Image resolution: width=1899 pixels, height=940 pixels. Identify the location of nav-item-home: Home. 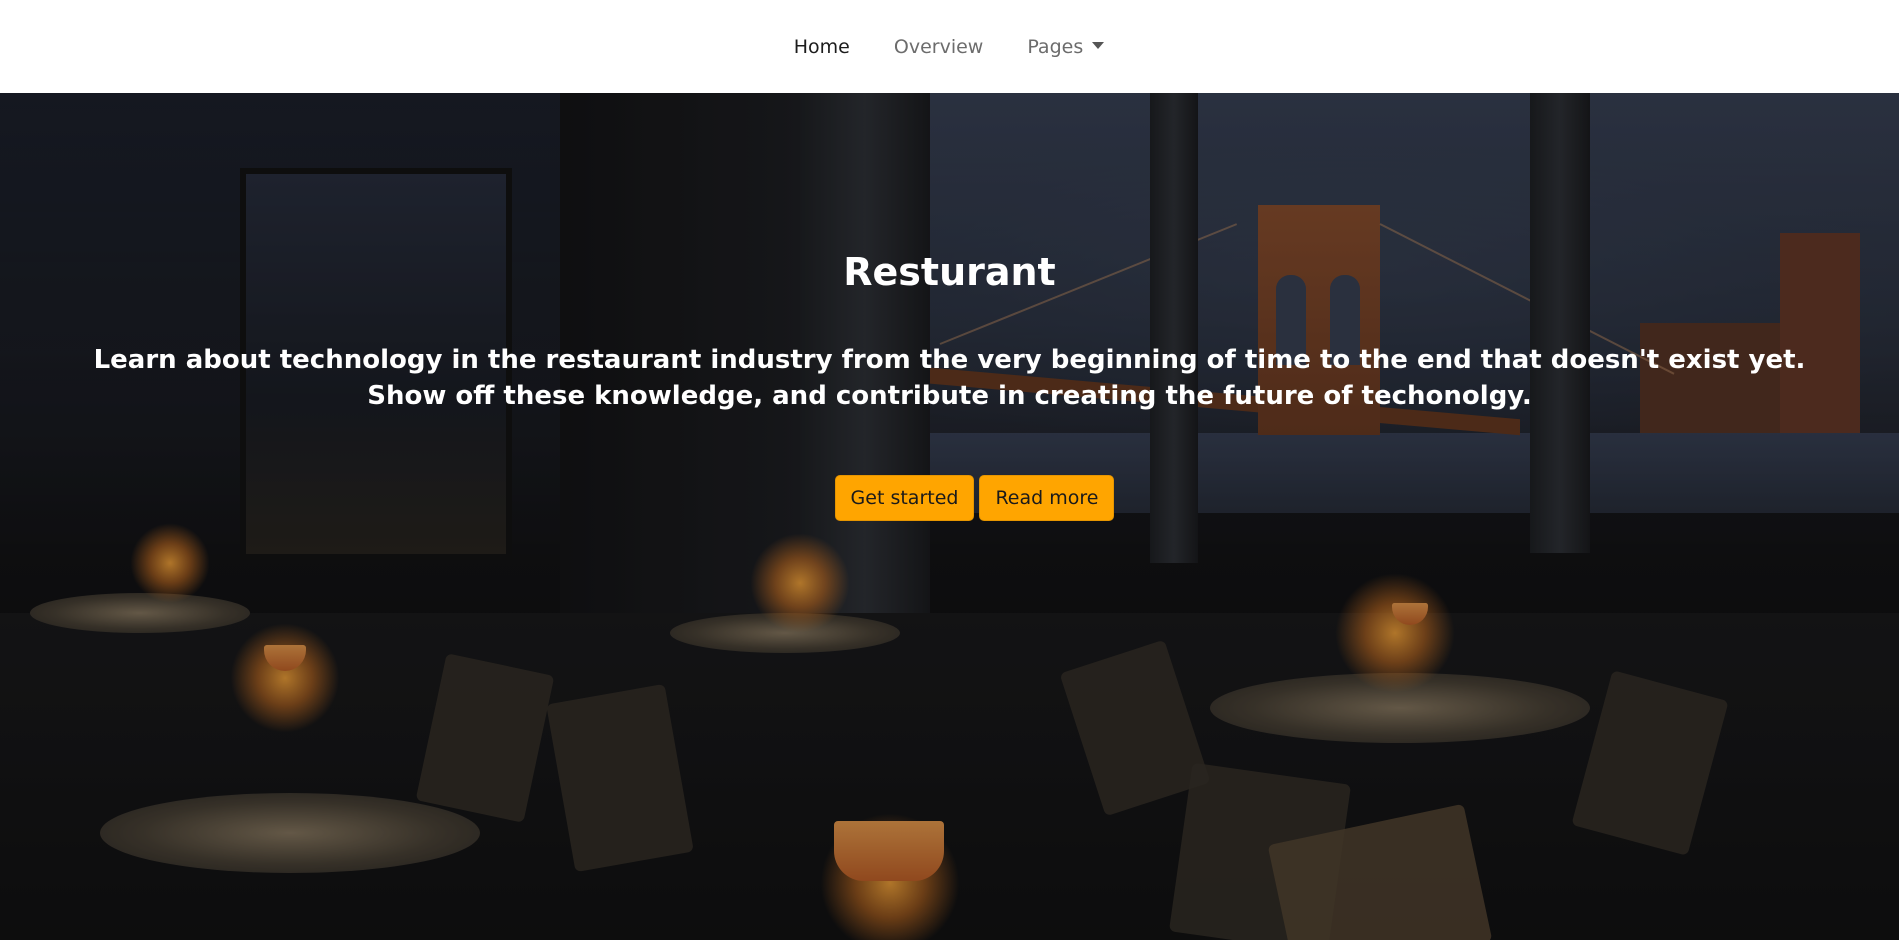
(822, 46).